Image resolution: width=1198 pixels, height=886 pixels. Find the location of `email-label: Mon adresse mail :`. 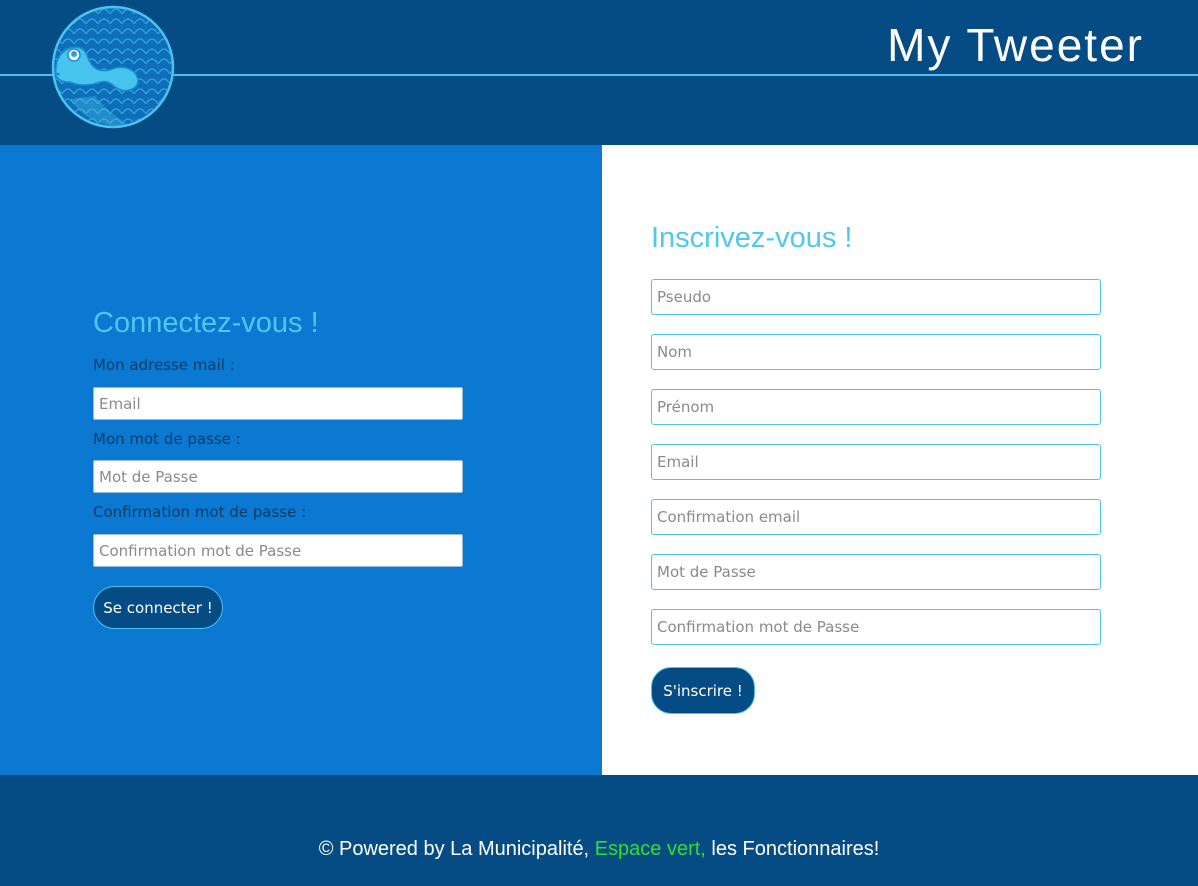

email-label: Mon adresse mail : is located at coordinates (164, 365).